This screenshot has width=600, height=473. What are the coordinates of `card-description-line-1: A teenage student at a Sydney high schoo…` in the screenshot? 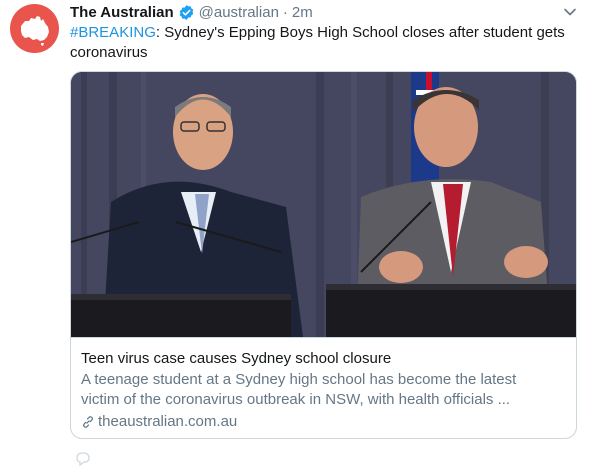 It's located at (299, 379).